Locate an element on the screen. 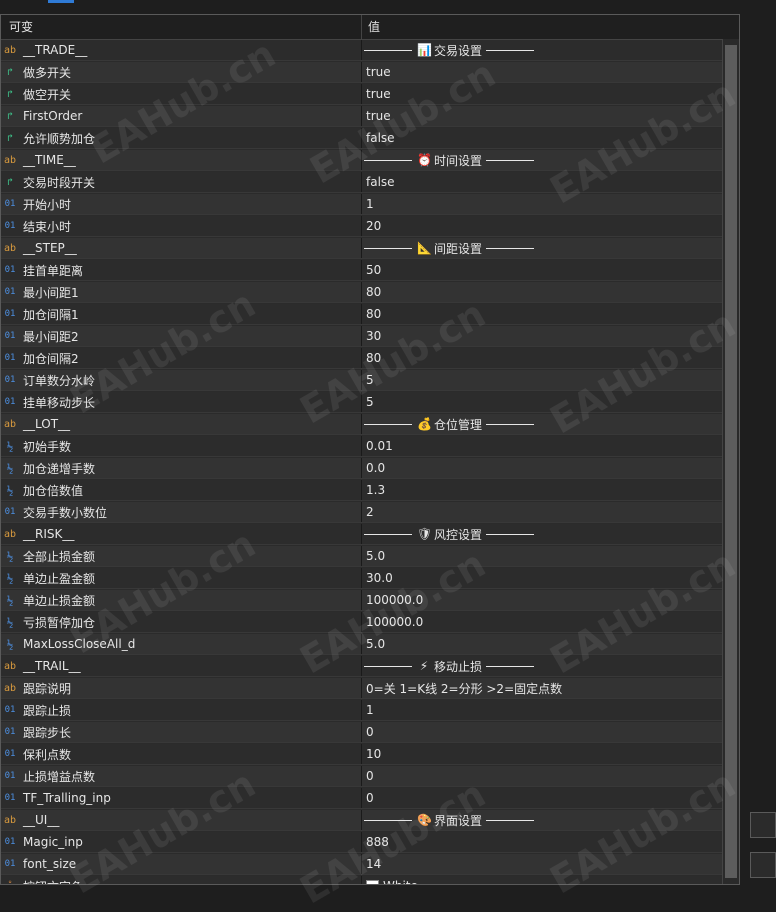  param-row: ab __UI__ 🎨 界面设置 is located at coordinates (370, 820).